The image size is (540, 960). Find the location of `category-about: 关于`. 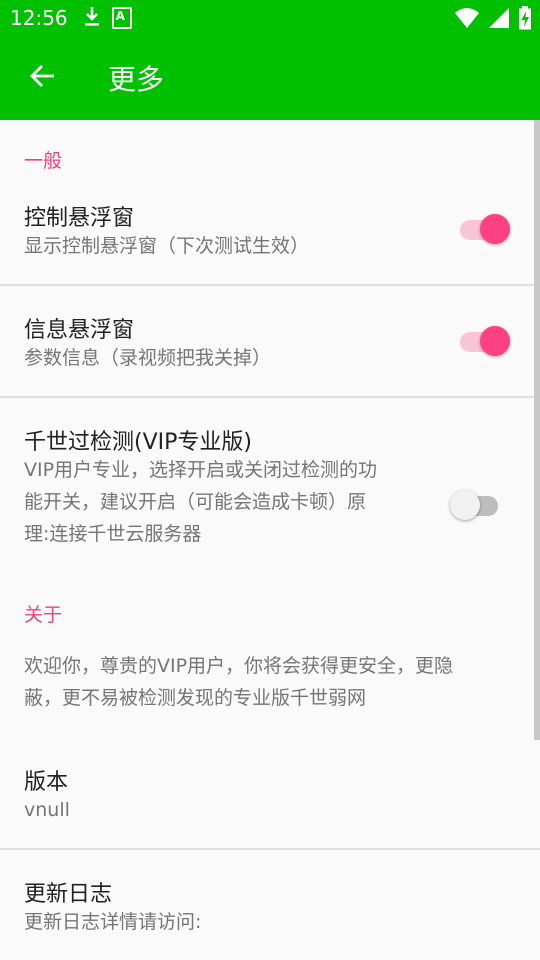

category-about: 关于 is located at coordinates (43, 615).